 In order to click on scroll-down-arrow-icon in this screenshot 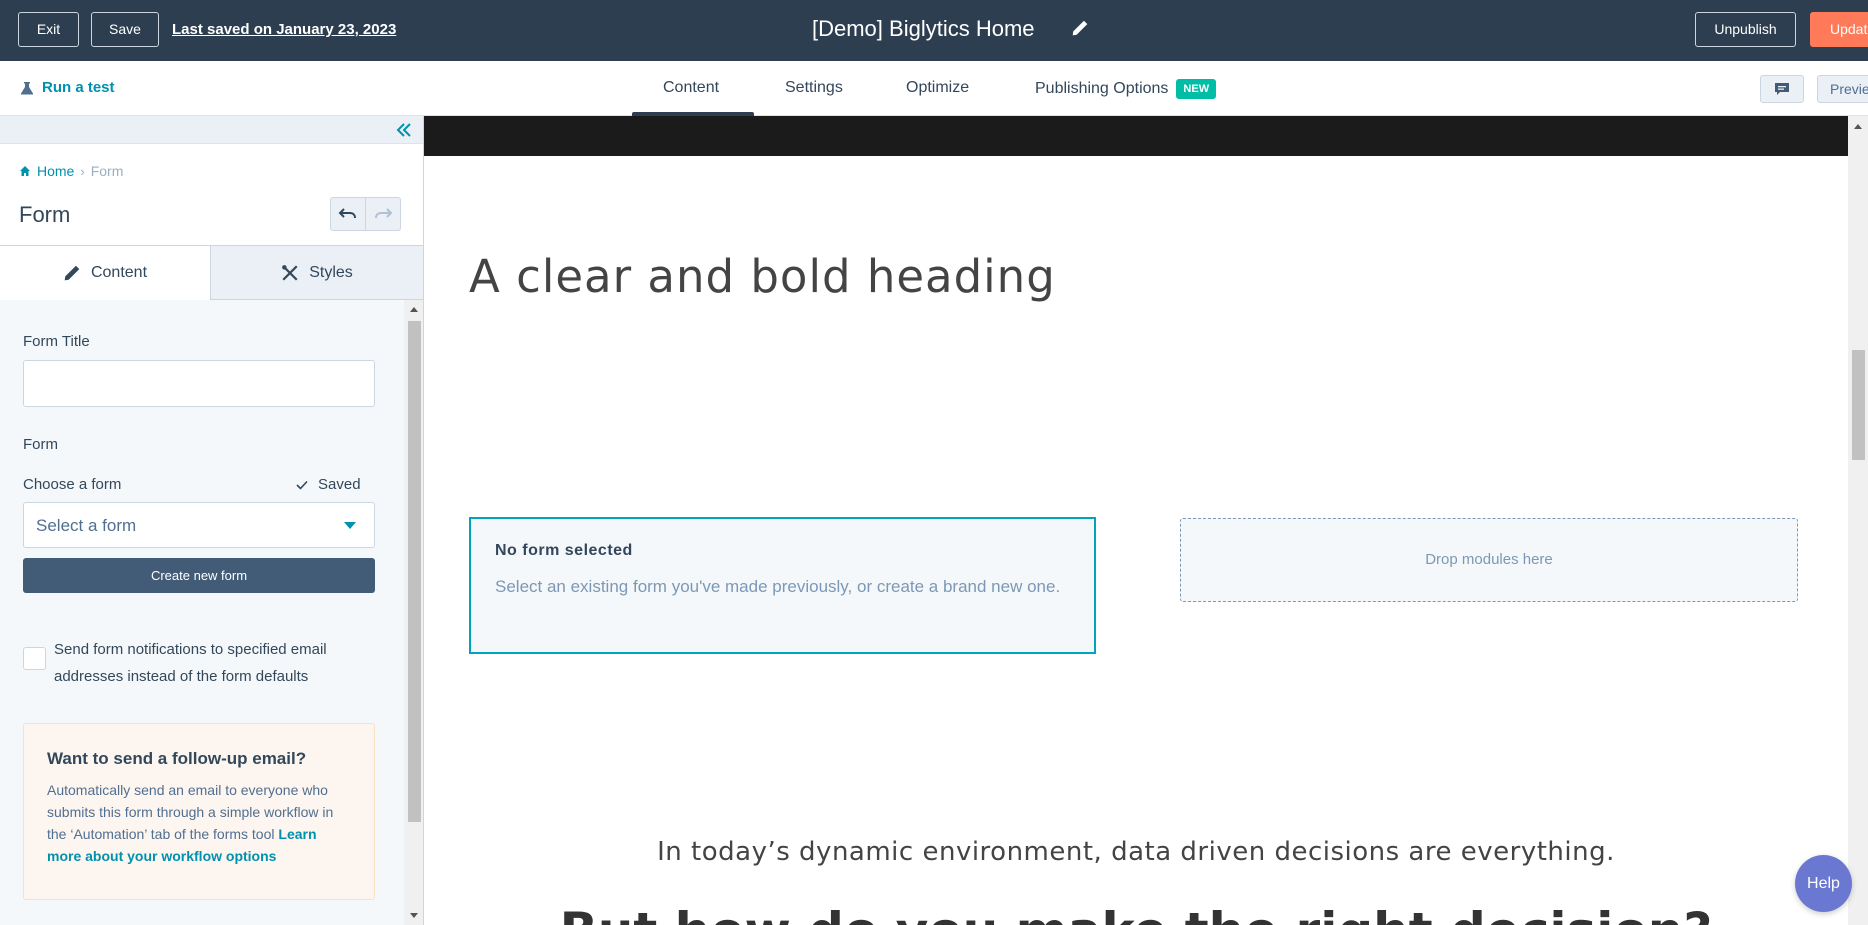, I will do `click(414, 915)`.